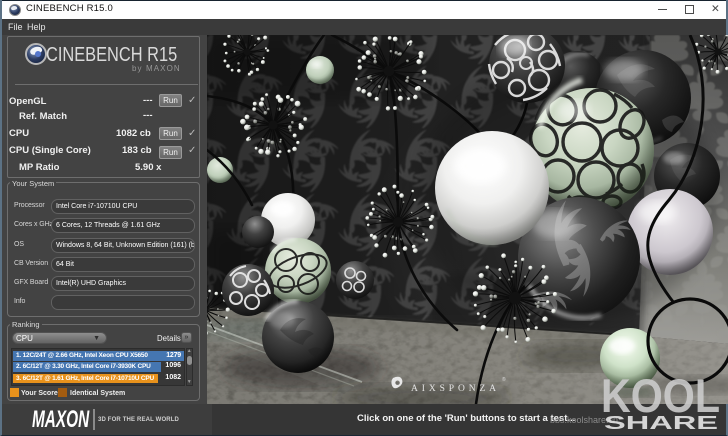 The image size is (728, 436). I want to click on svg-text: AIXSPONZA, so click(455, 389).